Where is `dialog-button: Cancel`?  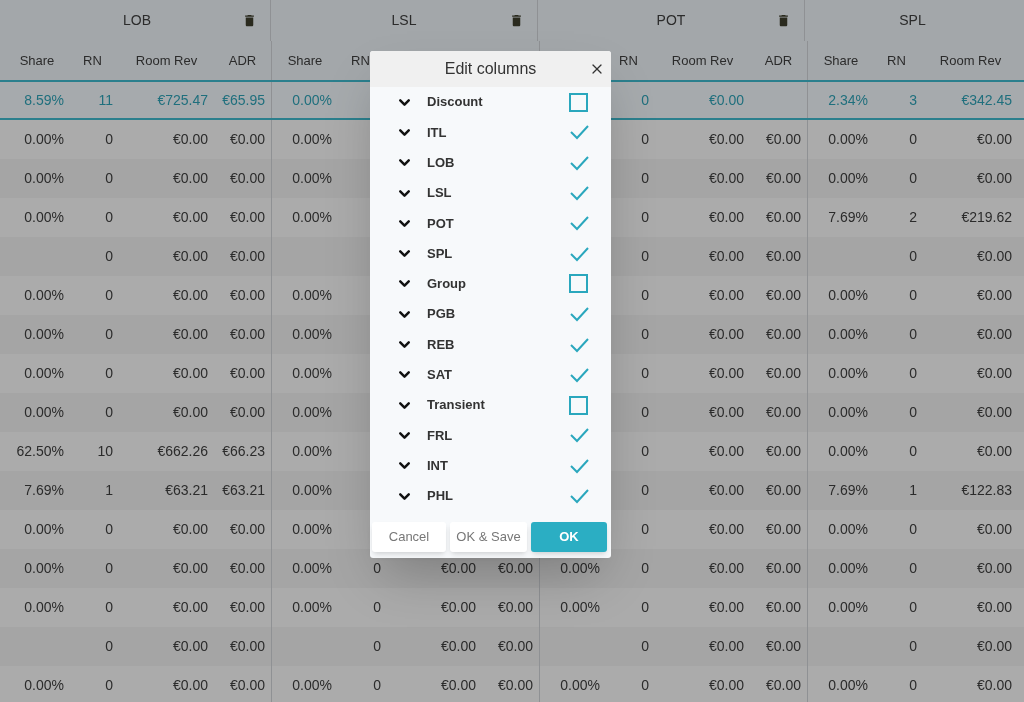
dialog-button: Cancel is located at coordinates (409, 537).